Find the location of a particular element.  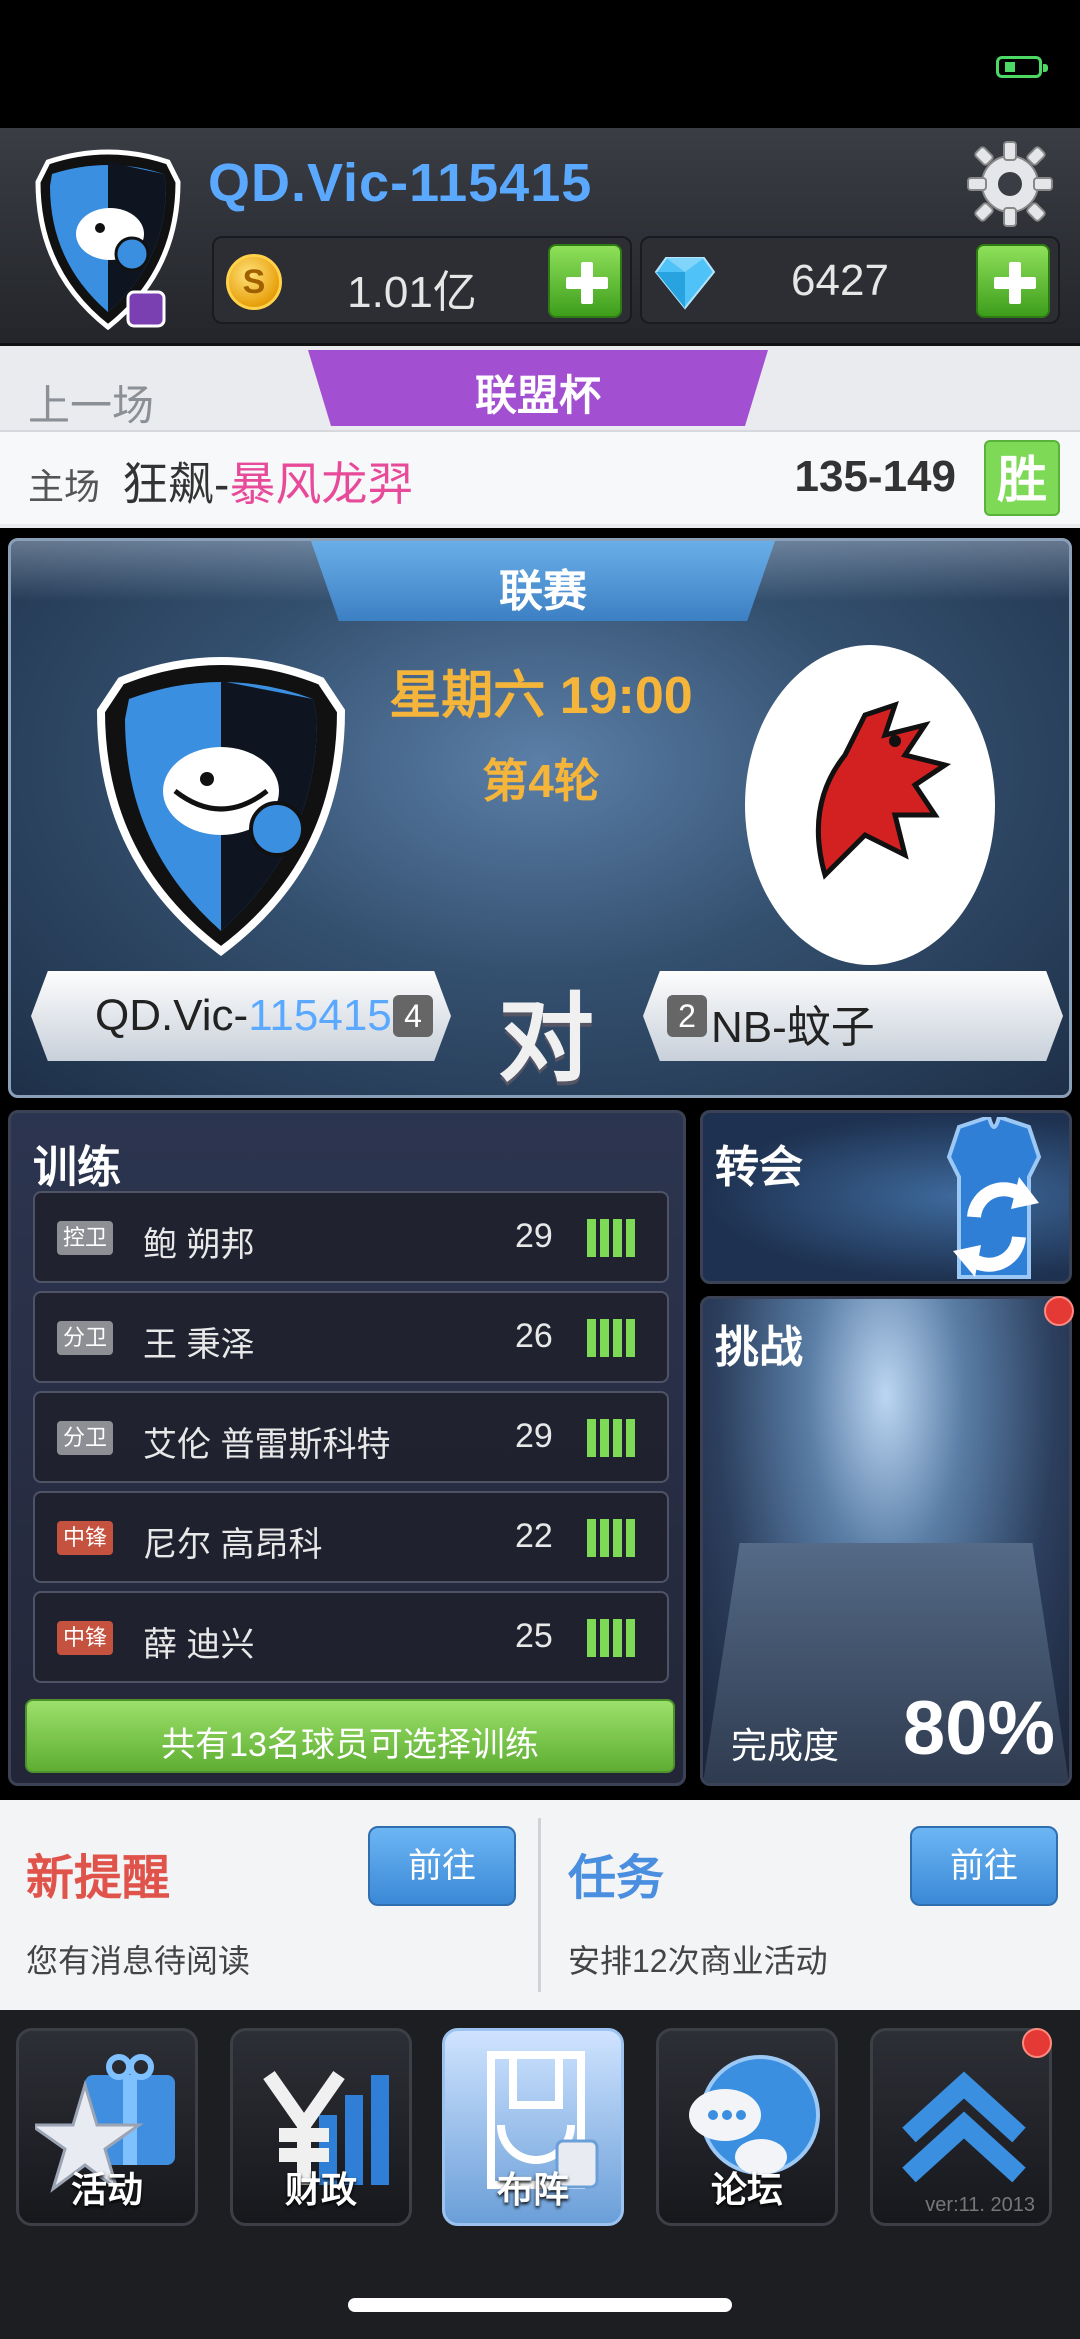

jersey-swap-icon is located at coordinates (994, 1198).